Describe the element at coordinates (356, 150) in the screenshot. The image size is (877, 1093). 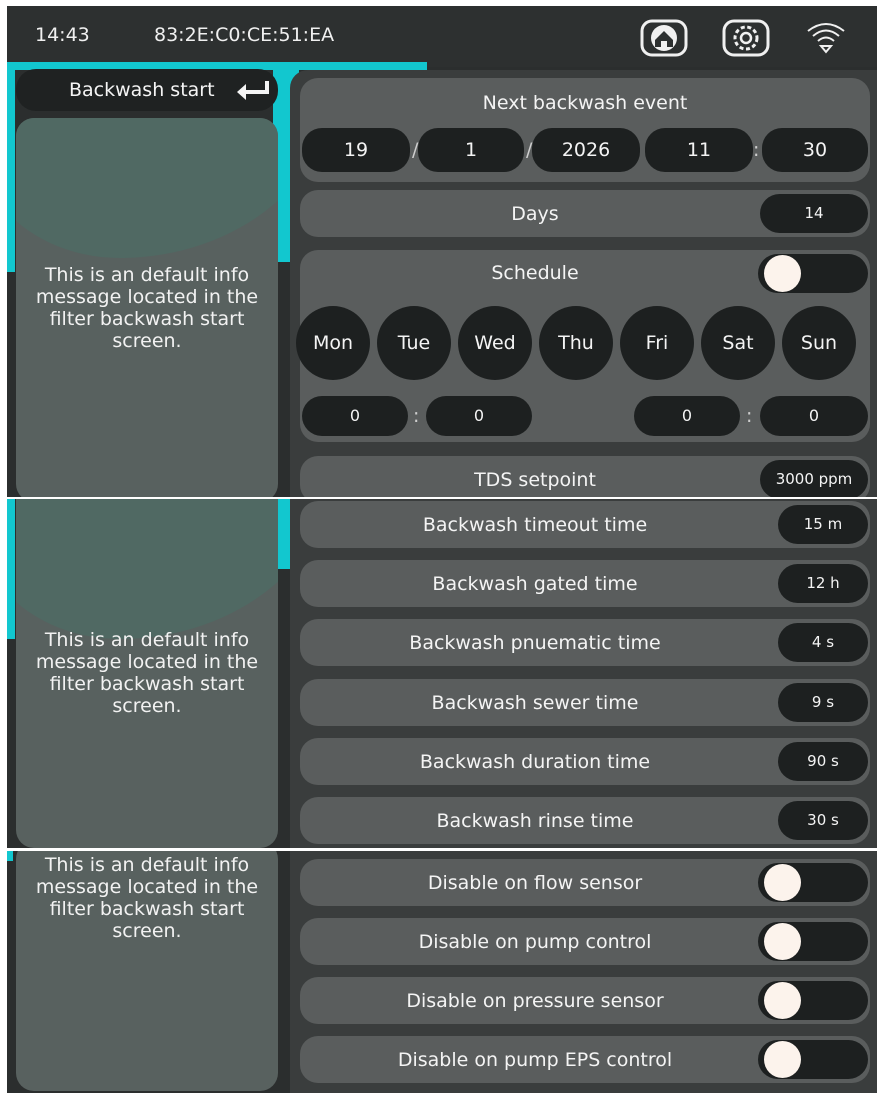
I see `date-day: 19` at that location.